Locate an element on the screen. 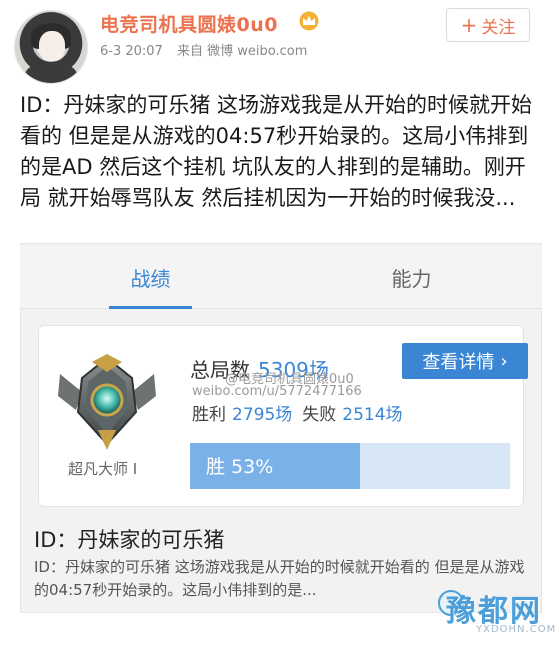 The width and height of the screenshot is (560, 651). chevron-right-icon: › is located at coordinates (504, 361).